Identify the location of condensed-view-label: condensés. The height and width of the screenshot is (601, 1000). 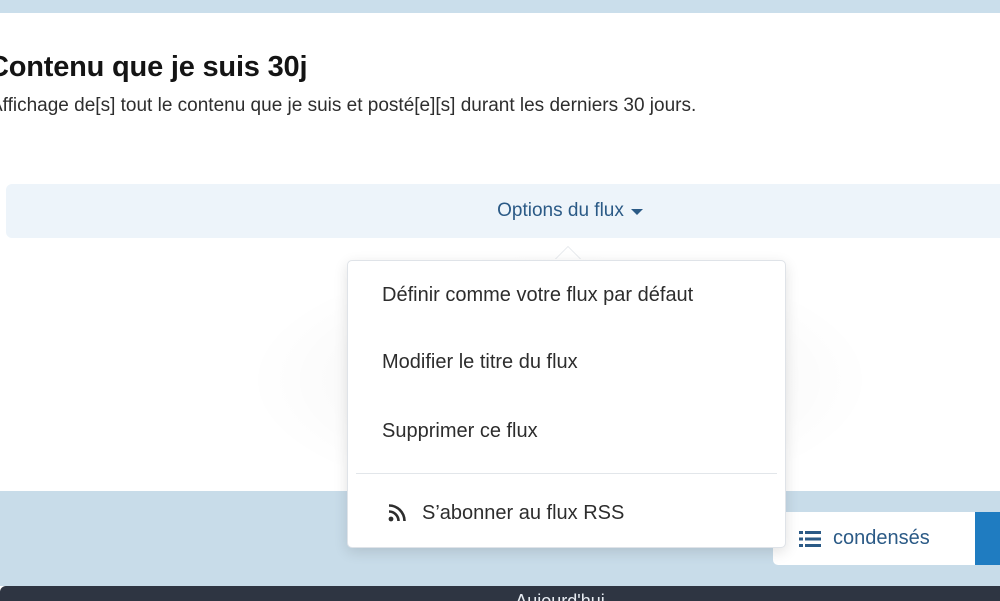
(881, 538).